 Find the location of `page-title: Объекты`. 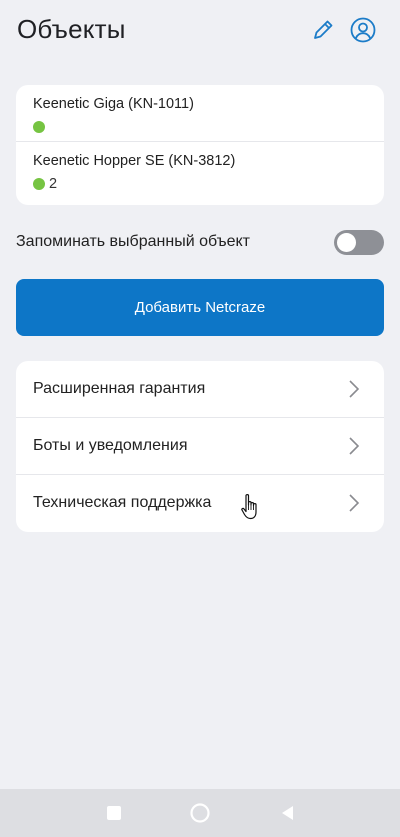

page-title: Объекты is located at coordinates (71, 29).